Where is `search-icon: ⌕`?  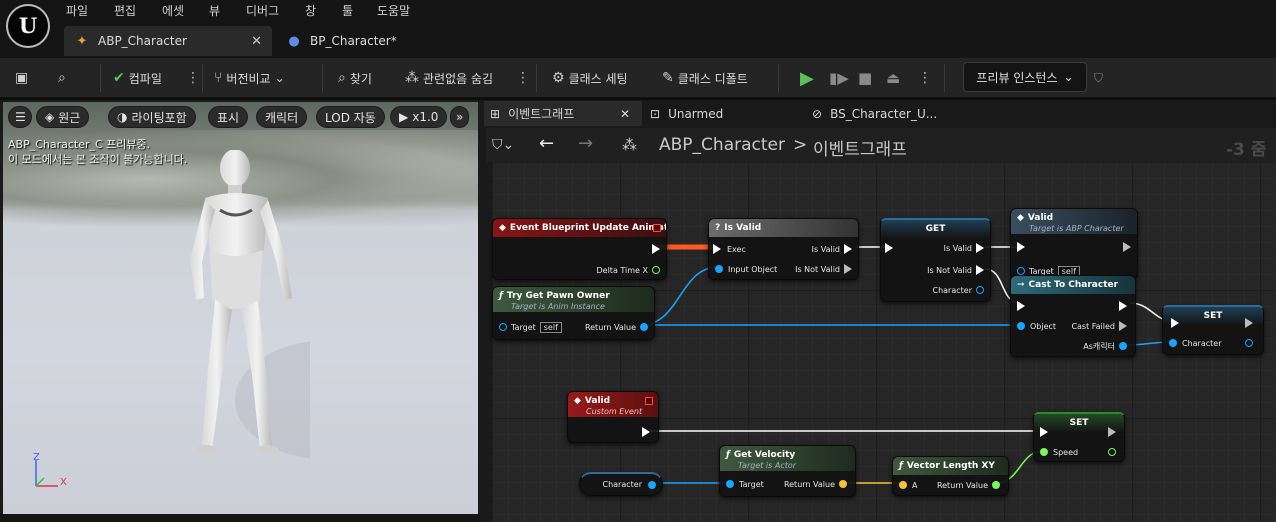 search-icon: ⌕ is located at coordinates (342, 78).